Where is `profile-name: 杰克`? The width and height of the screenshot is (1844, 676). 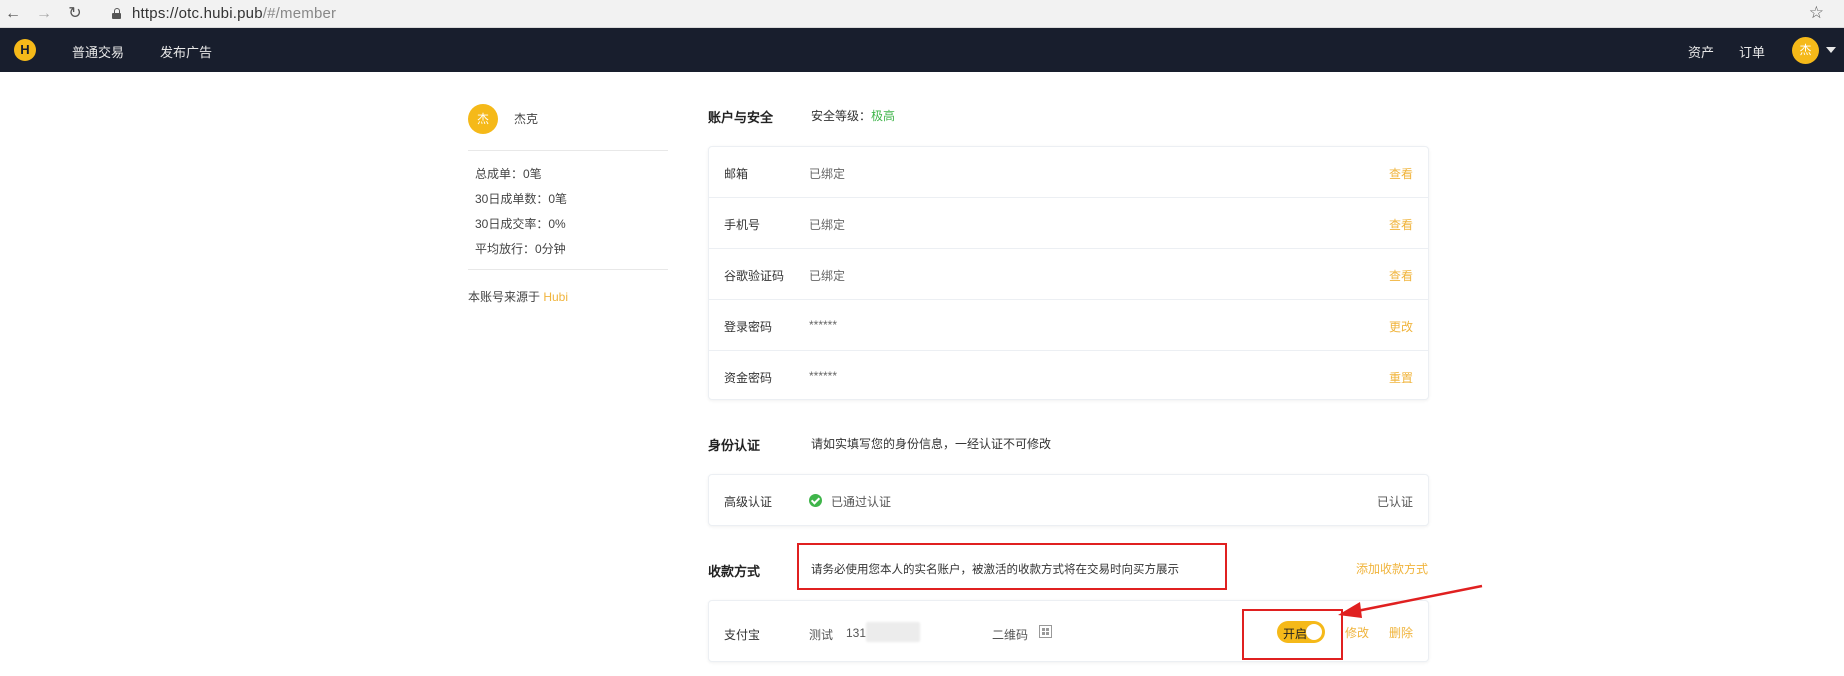 profile-name: 杰克 is located at coordinates (526, 119).